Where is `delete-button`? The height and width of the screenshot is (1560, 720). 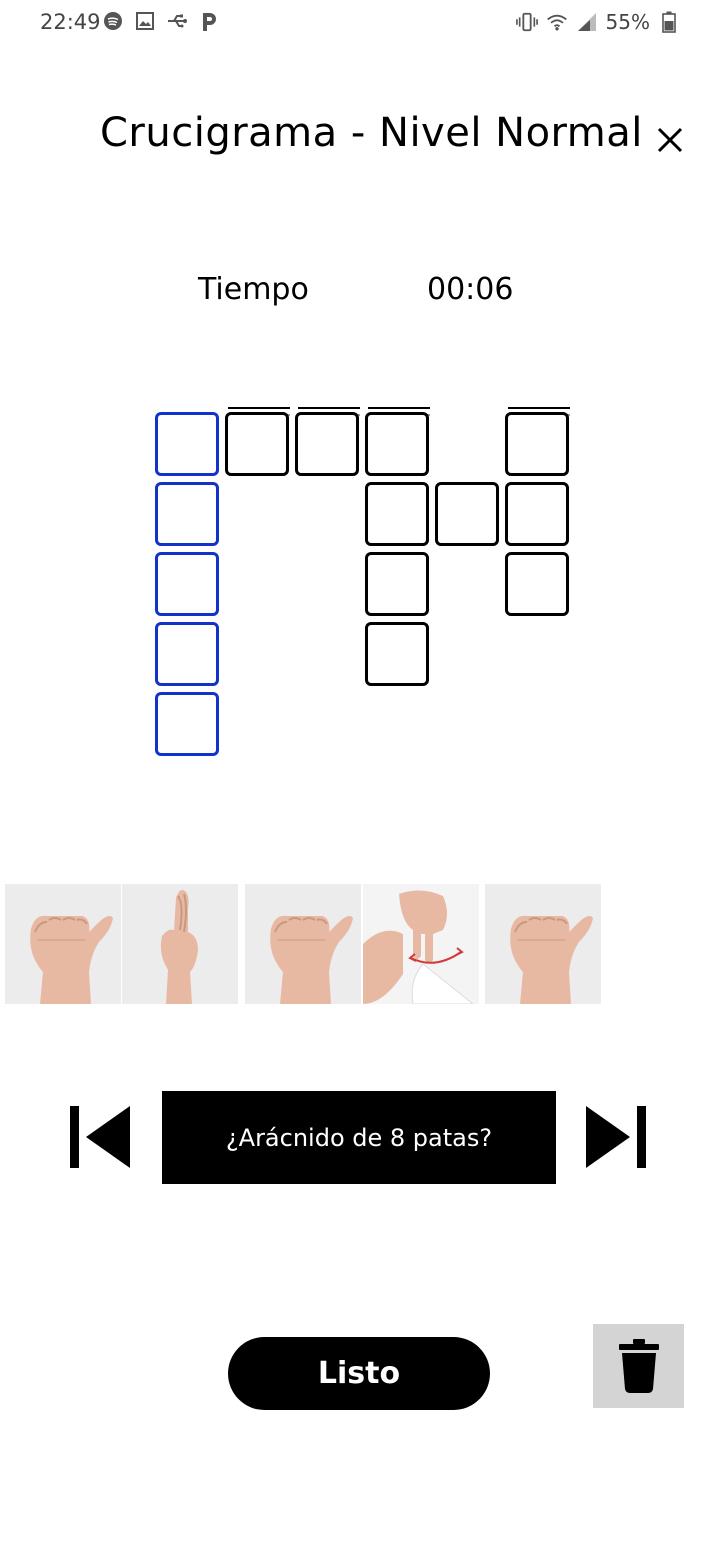 delete-button is located at coordinates (638, 1366).